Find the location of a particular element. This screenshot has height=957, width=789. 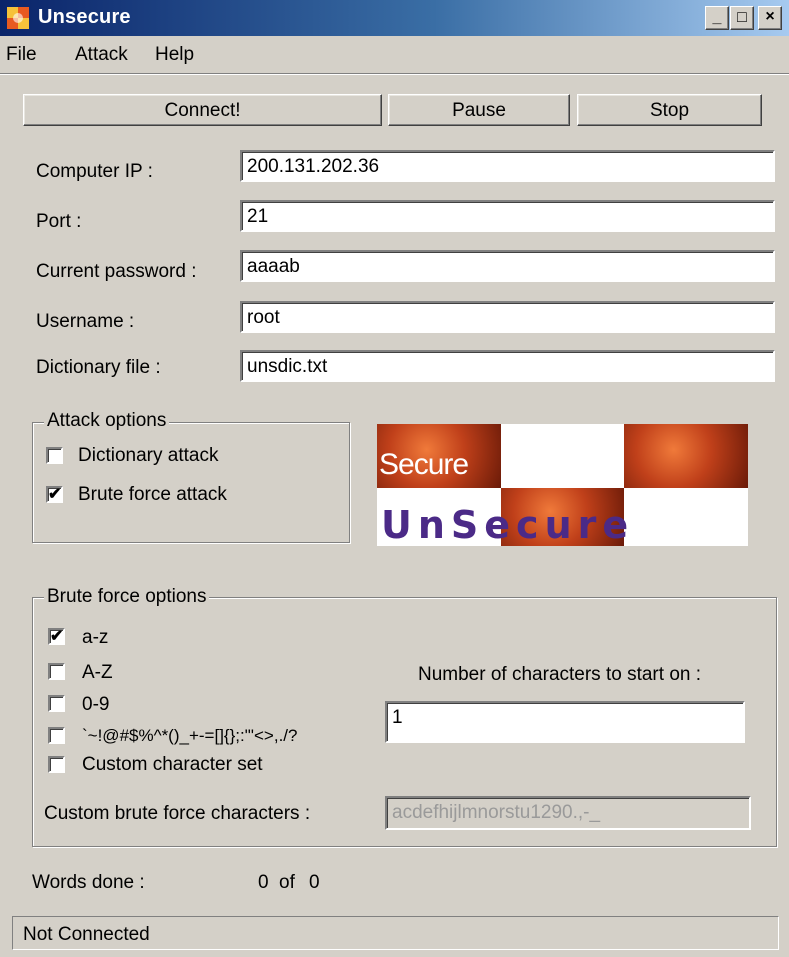

digits-checkbox is located at coordinates (56, 703).